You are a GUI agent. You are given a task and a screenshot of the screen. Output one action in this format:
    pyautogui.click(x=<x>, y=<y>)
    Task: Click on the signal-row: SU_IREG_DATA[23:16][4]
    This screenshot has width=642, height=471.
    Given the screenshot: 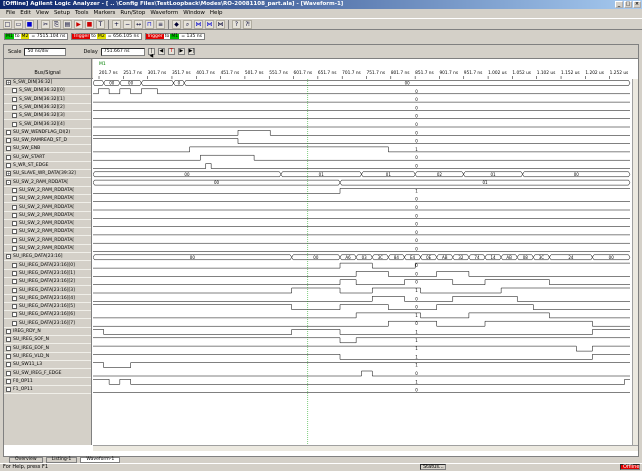 What is the action you would take?
    pyautogui.click(x=47, y=299)
    